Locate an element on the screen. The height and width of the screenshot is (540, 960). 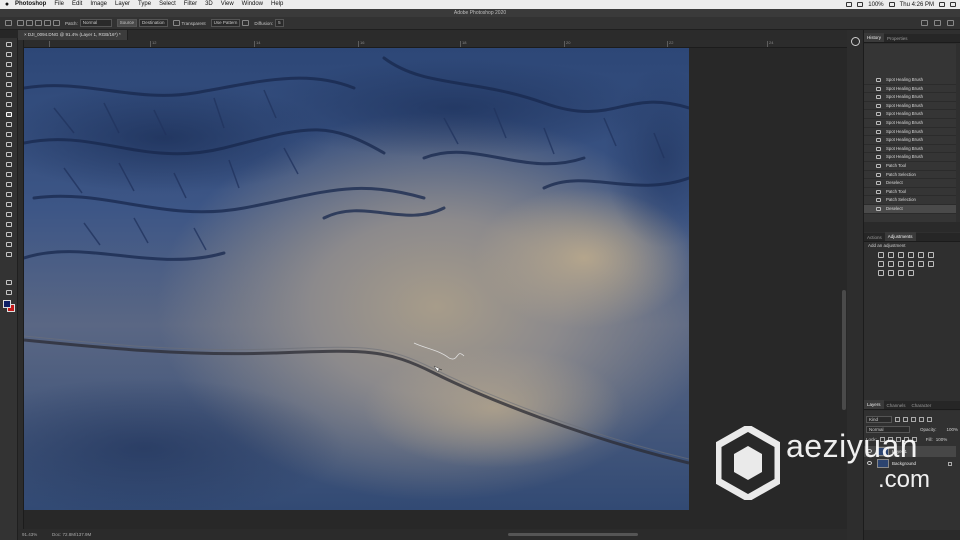
gradient-map-icon is located at coordinates (901, 273).